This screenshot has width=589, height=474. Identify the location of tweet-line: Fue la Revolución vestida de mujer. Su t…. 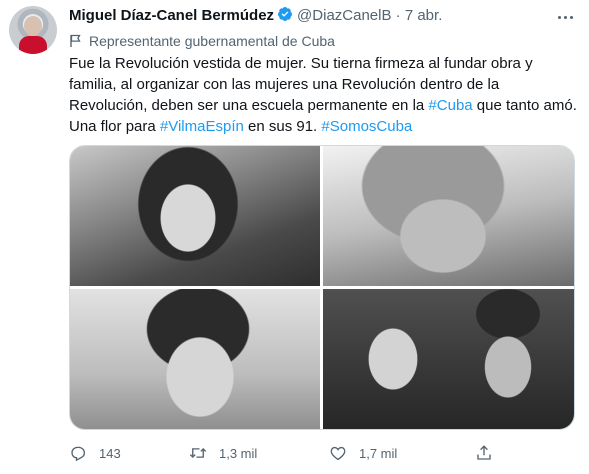
(301, 63).